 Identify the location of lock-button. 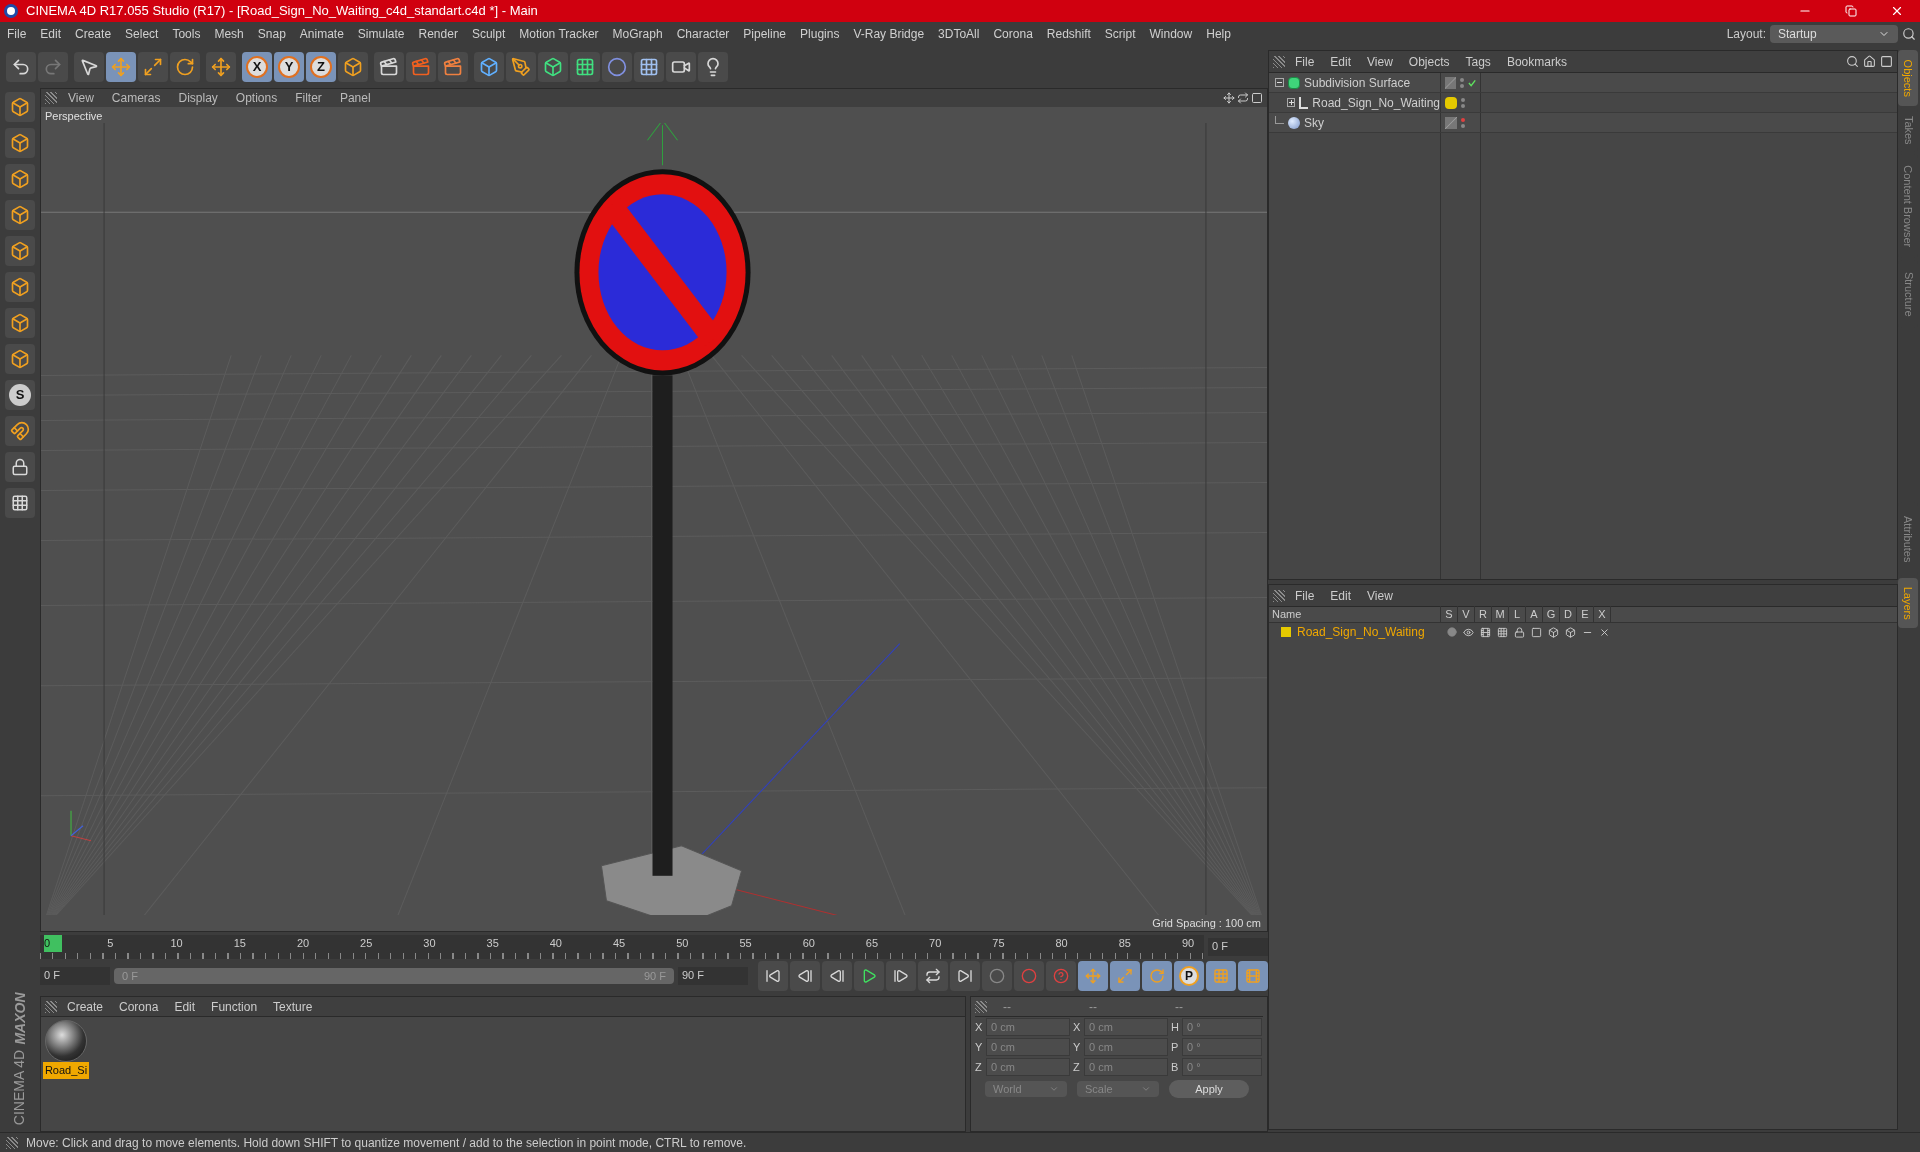
(20, 467).